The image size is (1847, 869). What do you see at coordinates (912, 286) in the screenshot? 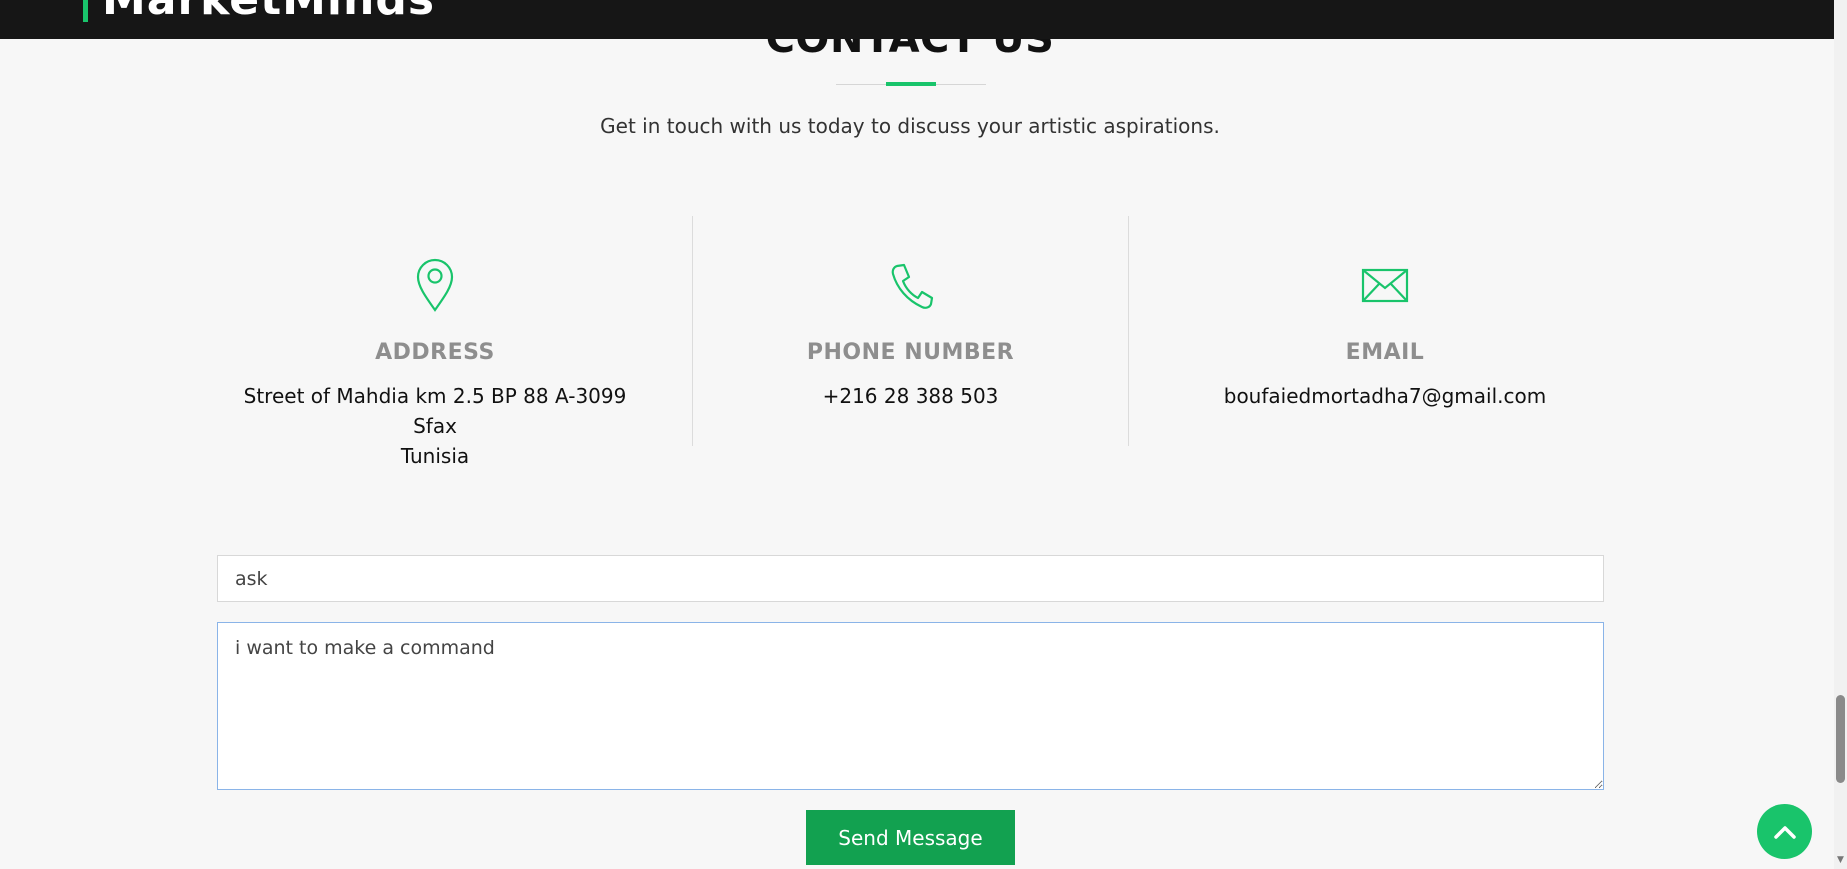
I see `phone-icon` at bounding box center [912, 286].